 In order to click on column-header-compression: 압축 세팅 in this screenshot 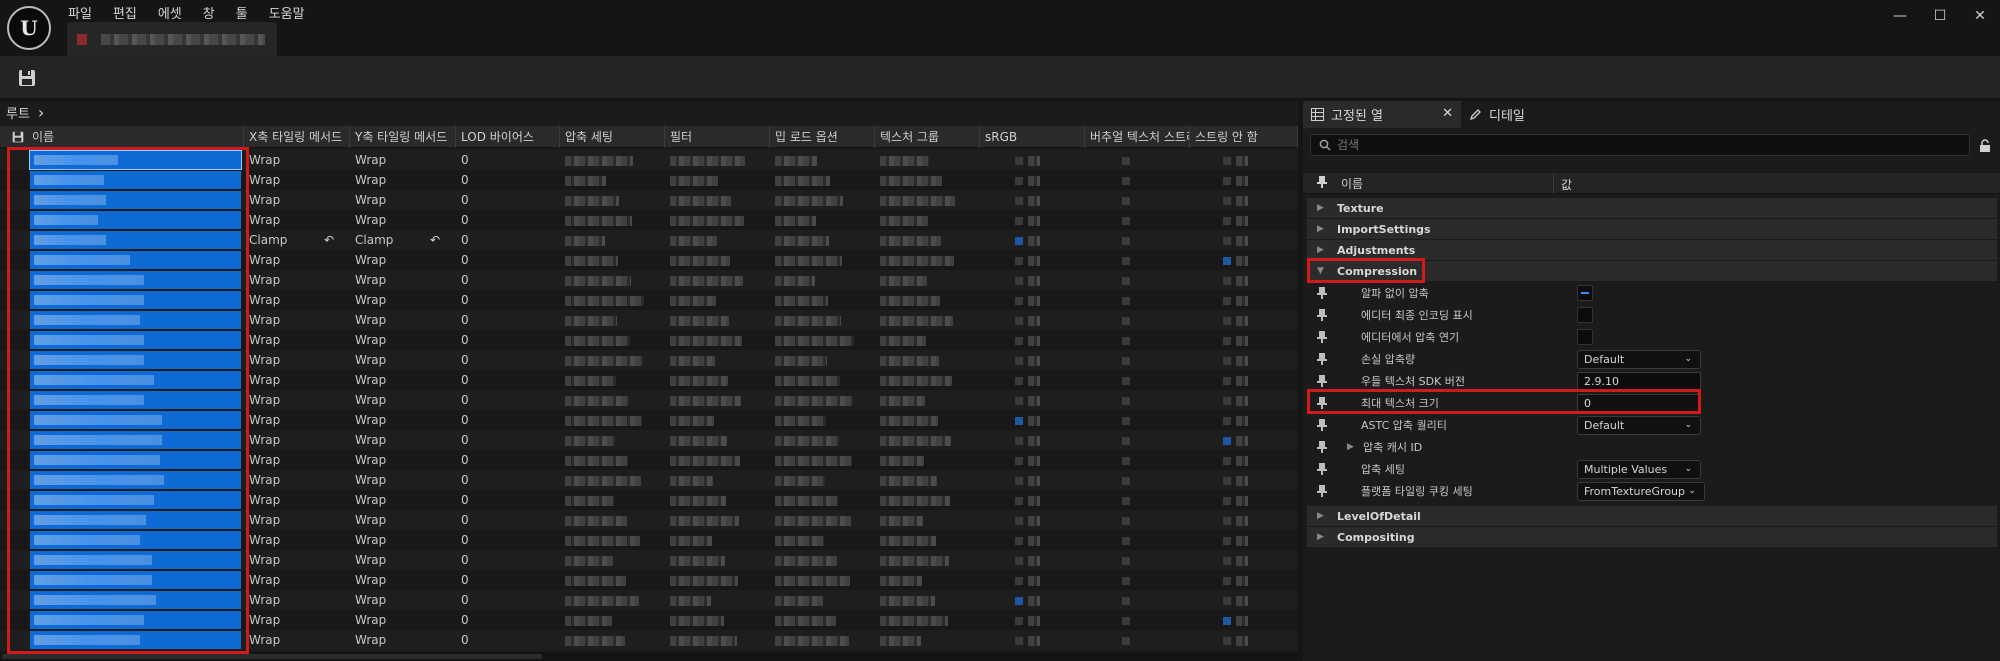, I will do `click(612, 137)`.